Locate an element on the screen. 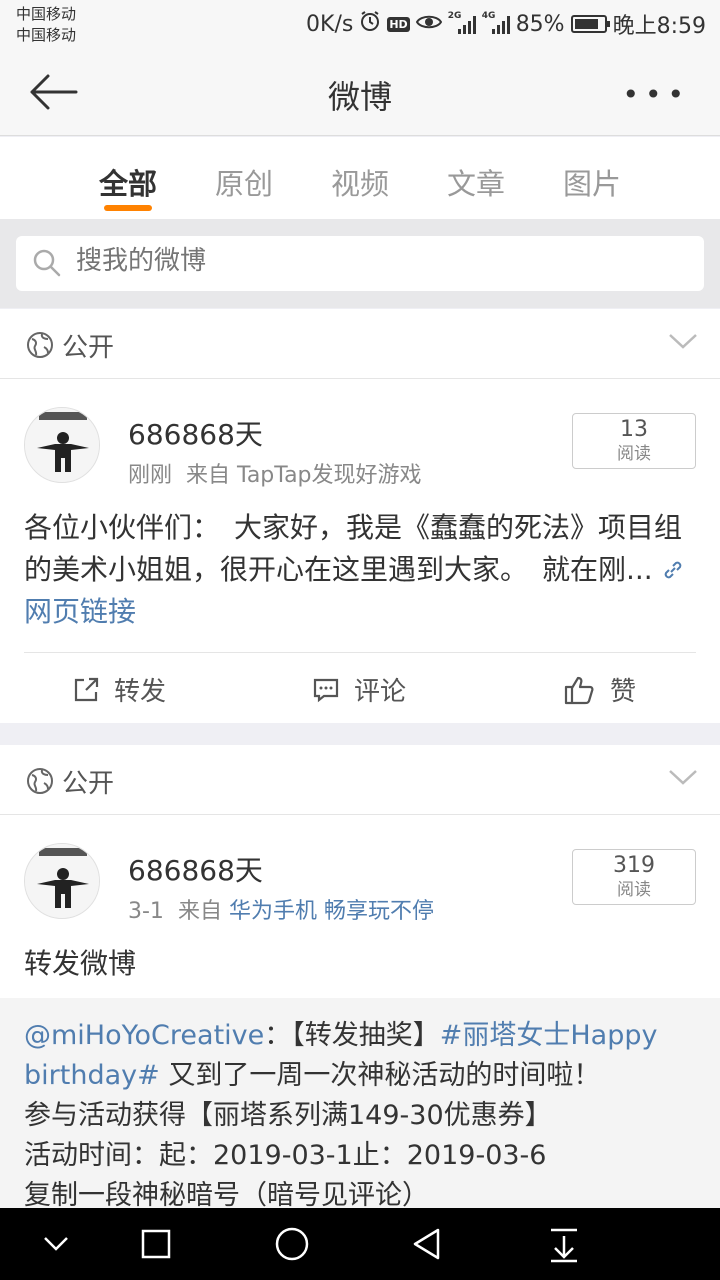 The image size is (720, 1280). comment-button: 评论 is located at coordinates (359, 689).